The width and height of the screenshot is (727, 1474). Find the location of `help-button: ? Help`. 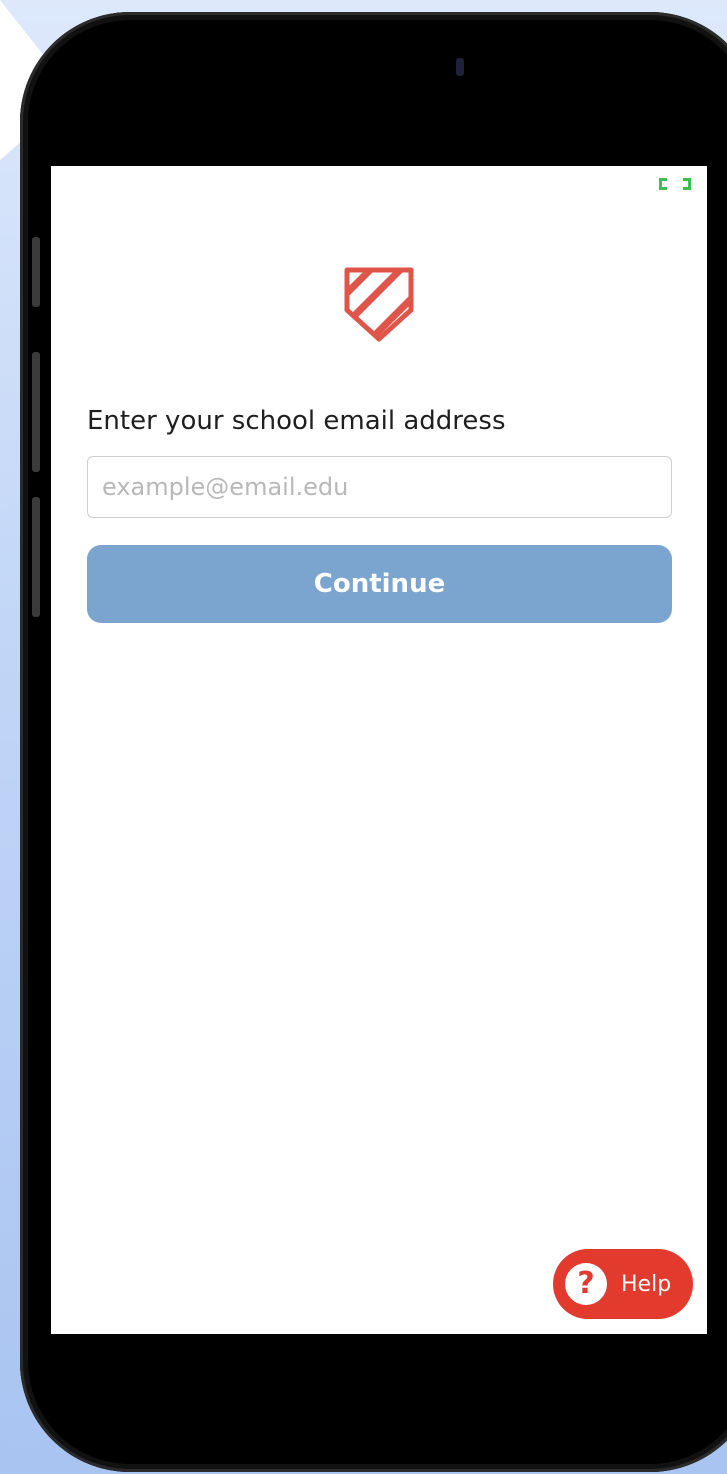

help-button: ? Help is located at coordinates (623, 1284).